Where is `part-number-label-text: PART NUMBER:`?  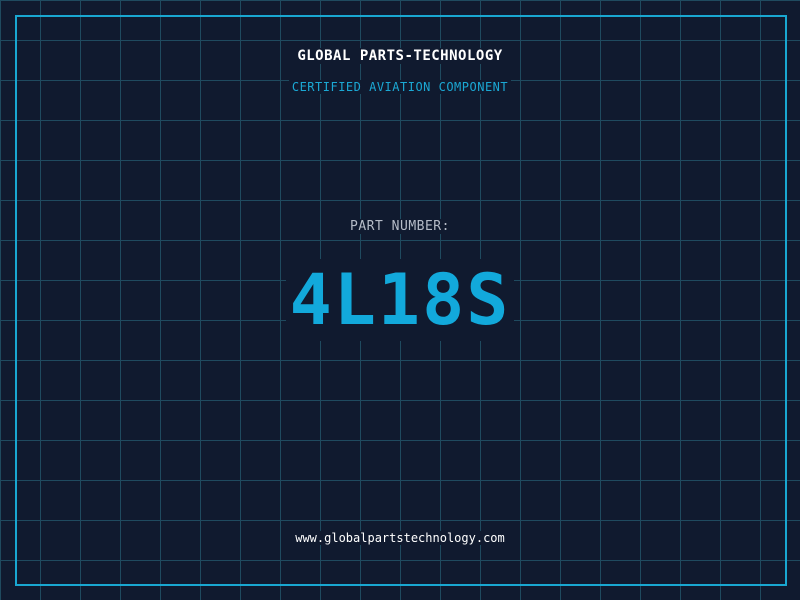
part-number-label-text: PART NUMBER: is located at coordinates (400, 226).